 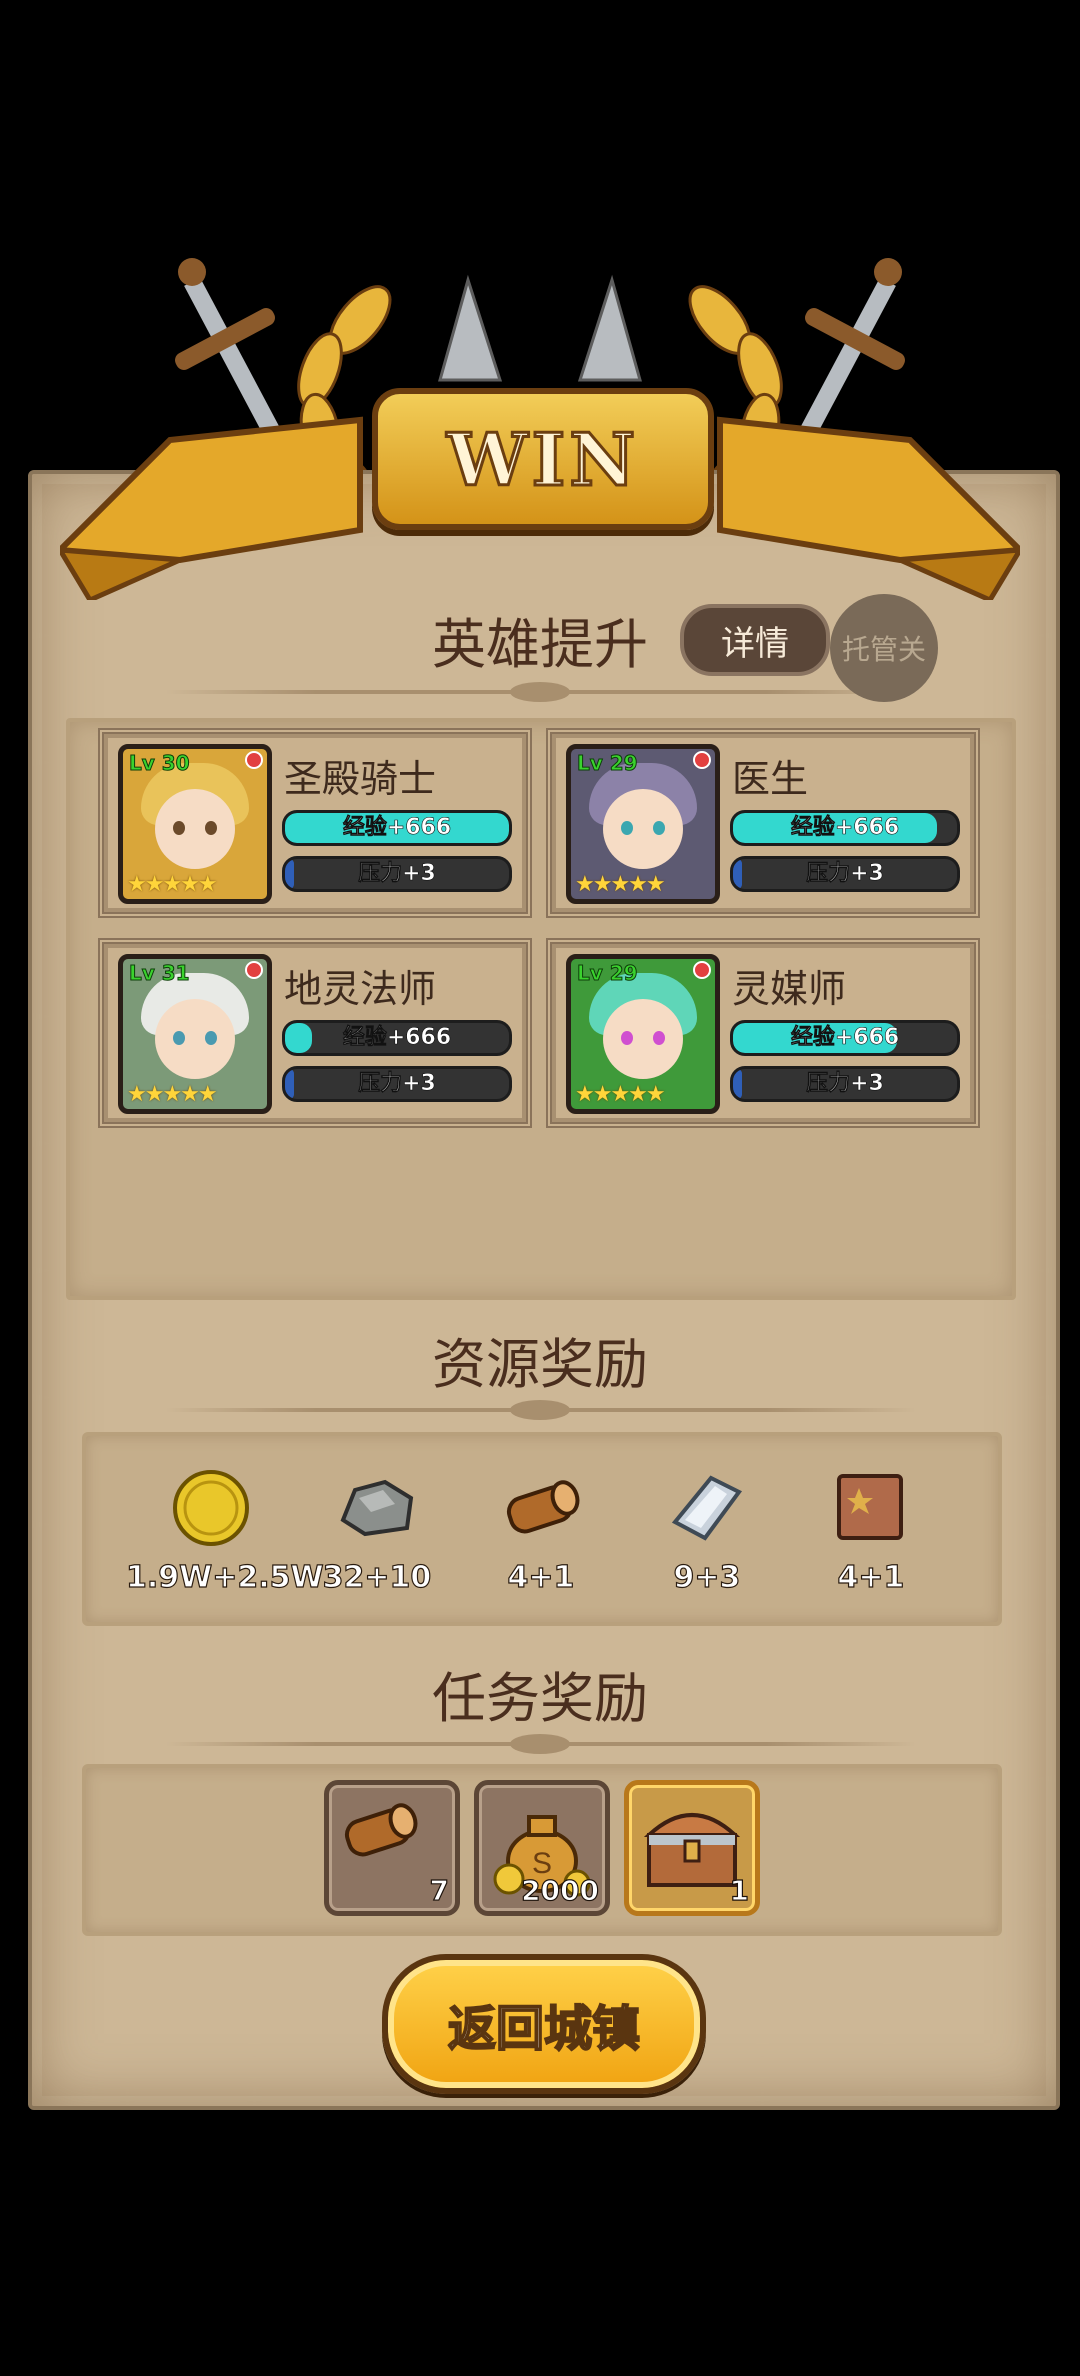 What do you see at coordinates (739, 1890) in the screenshot?
I see `task-reward-count: 1` at bounding box center [739, 1890].